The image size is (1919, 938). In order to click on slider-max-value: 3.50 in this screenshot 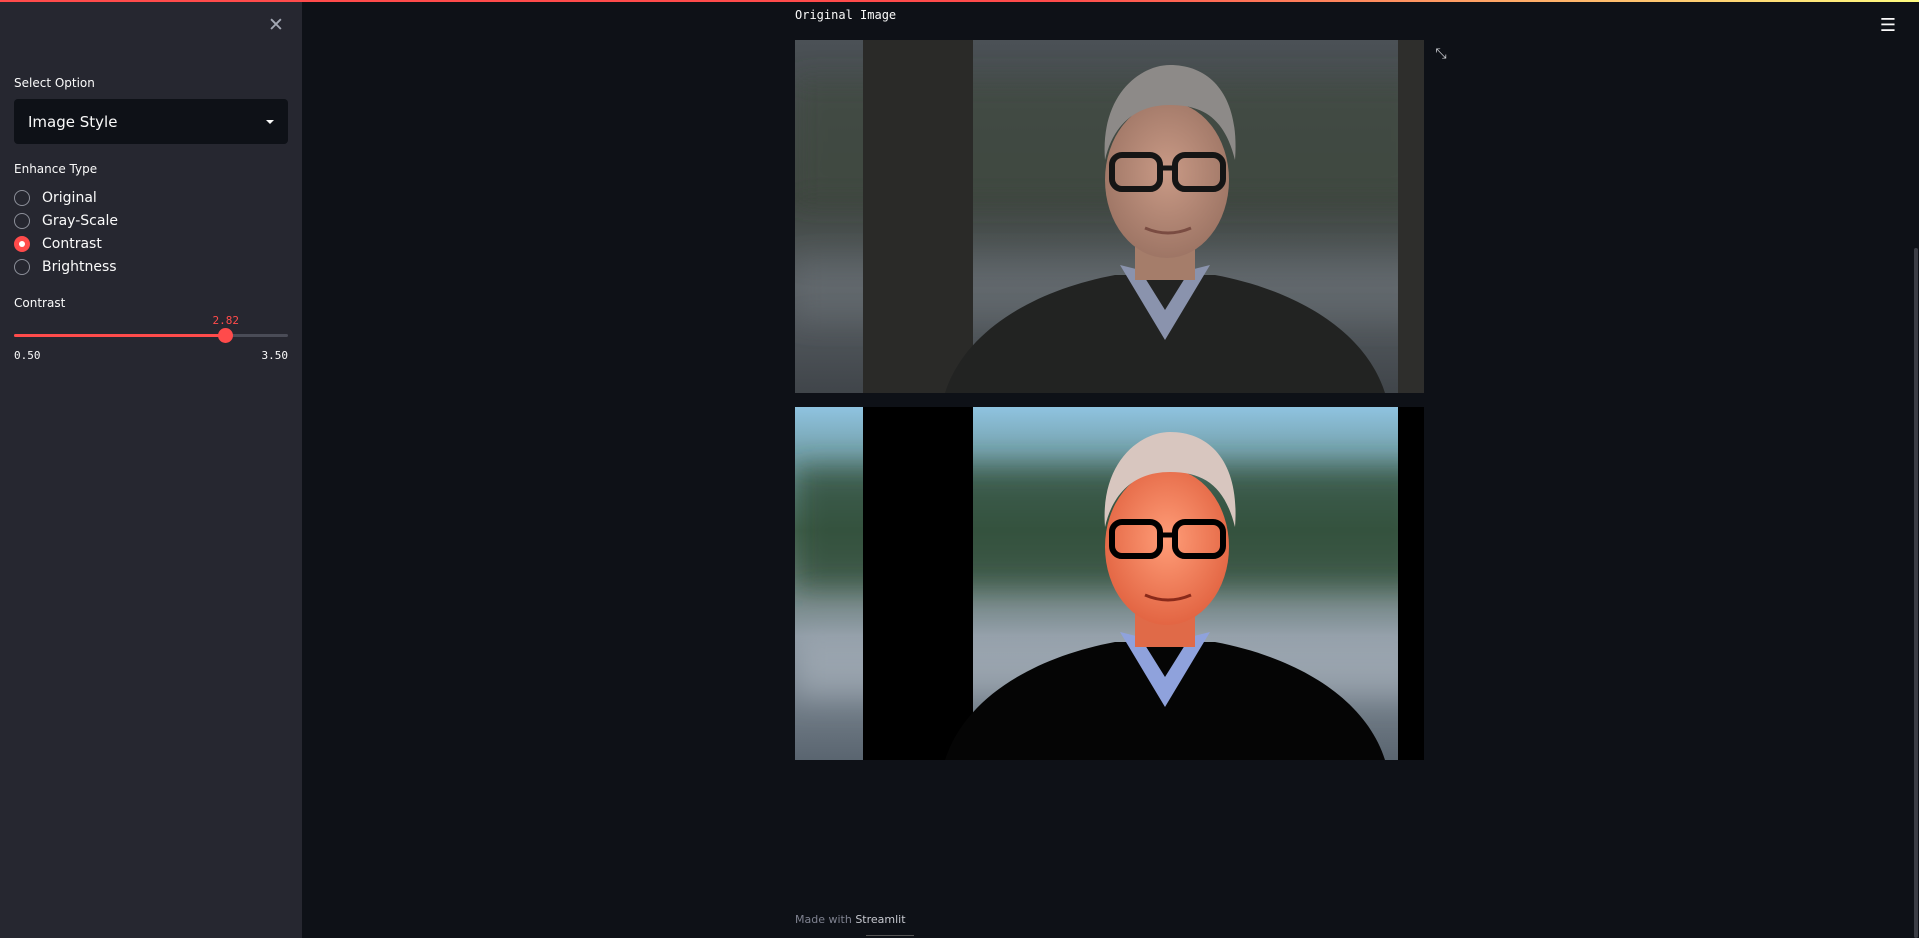, I will do `click(275, 355)`.